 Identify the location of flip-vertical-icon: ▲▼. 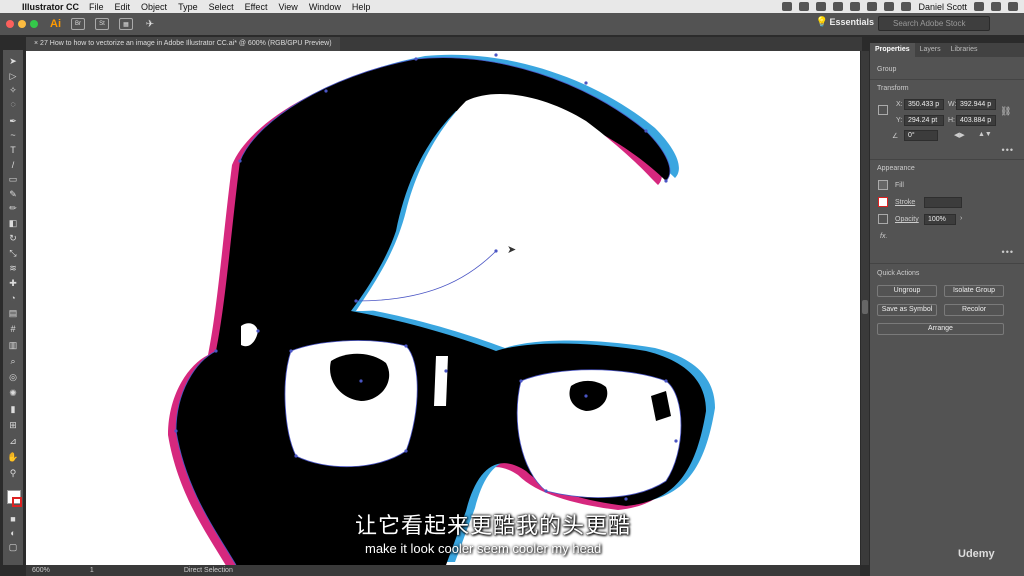
(985, 134).